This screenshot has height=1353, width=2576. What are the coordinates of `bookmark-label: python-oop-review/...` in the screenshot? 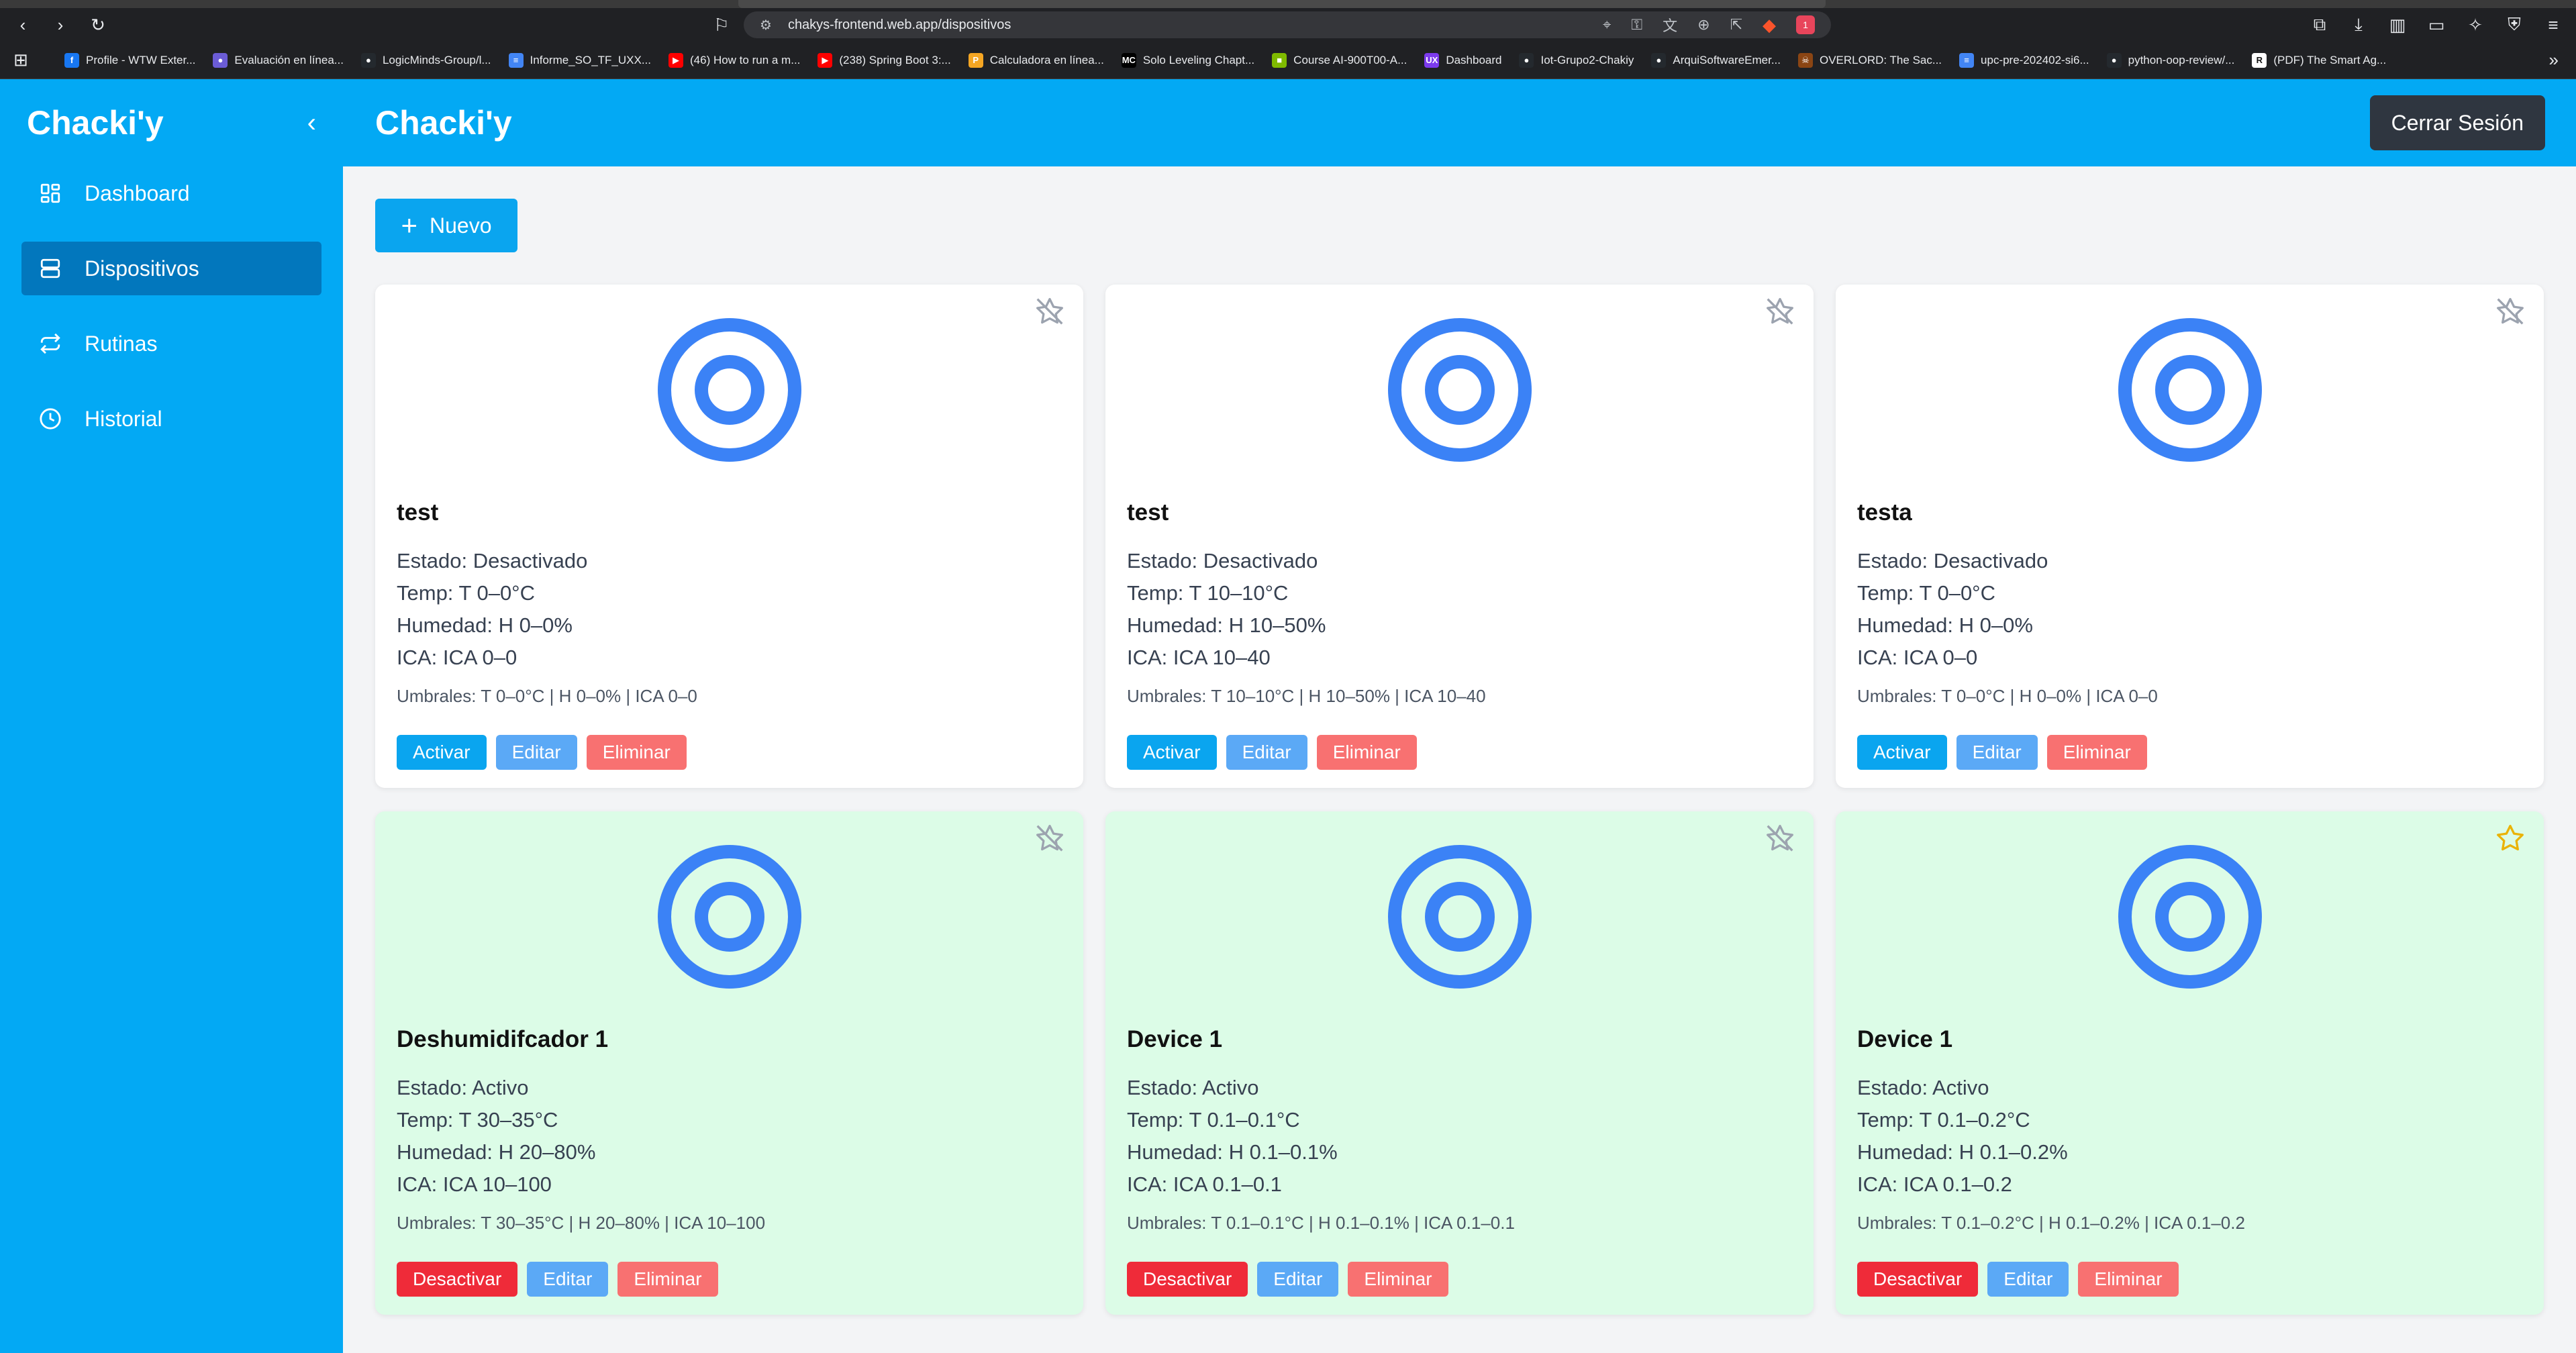 It's located at (2181, 59).